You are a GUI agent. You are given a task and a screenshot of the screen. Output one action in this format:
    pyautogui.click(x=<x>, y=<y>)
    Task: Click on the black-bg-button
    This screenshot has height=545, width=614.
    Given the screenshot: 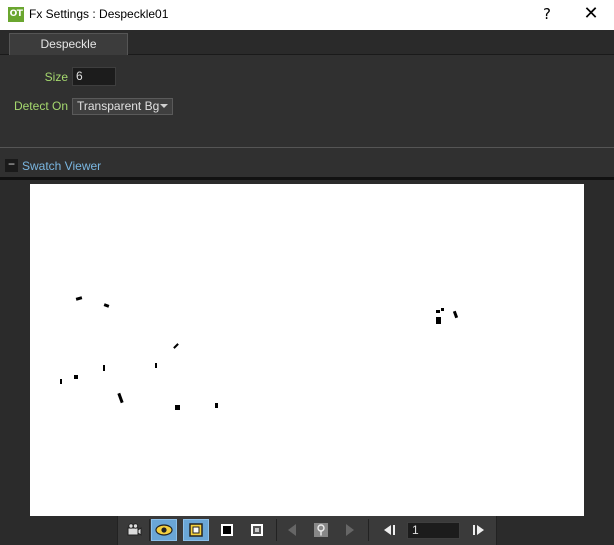 What is the action you would take?
    pyautogui.click(x=227, y=530)
    